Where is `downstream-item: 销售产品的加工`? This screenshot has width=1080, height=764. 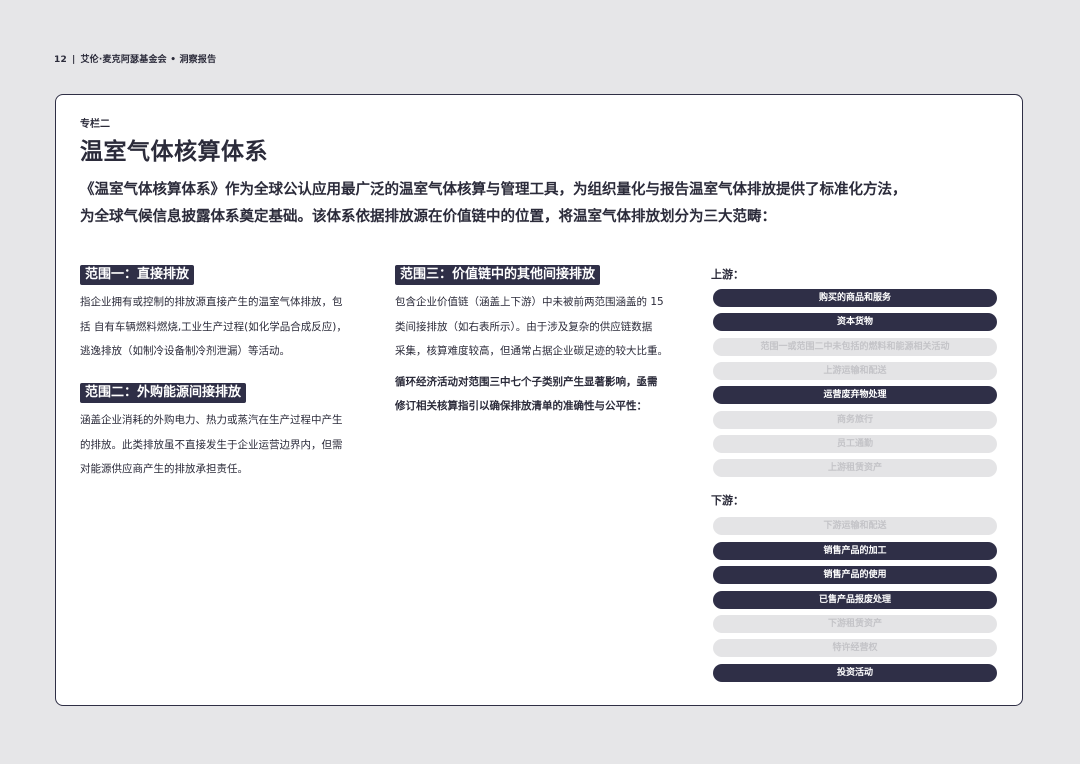
downstream-item: 销售产品的加工 is located at coordinates (855, 551).